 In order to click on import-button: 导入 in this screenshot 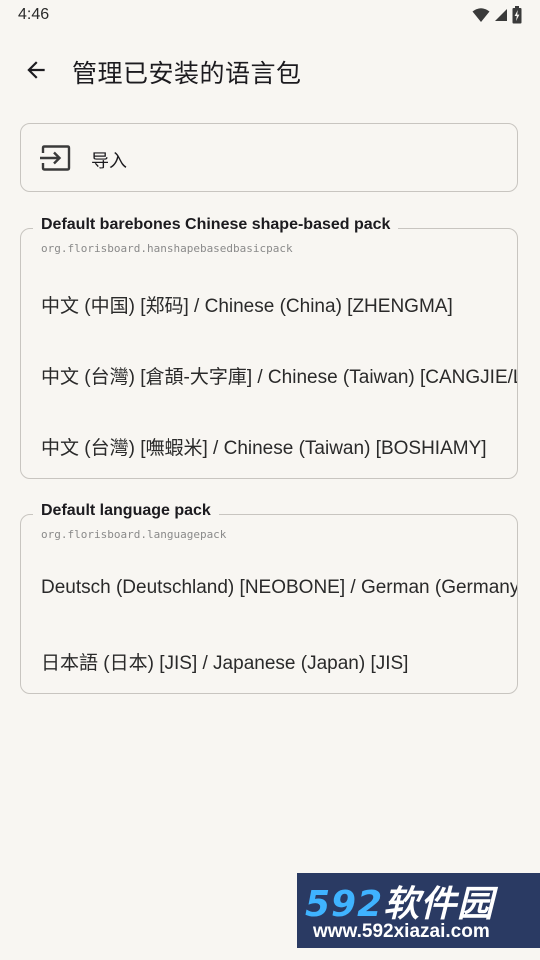, I will do `click(269, 157)`.